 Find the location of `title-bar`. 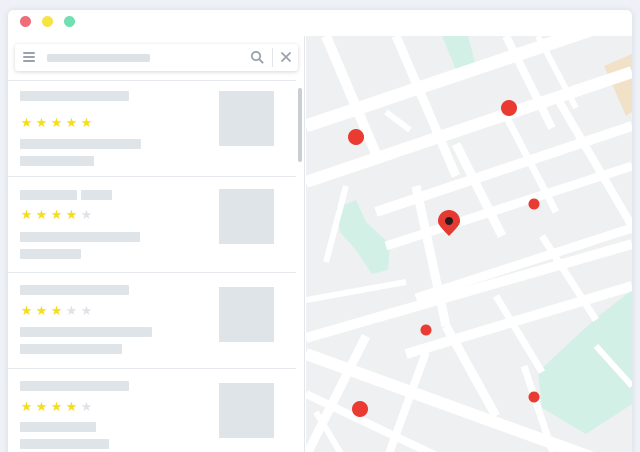

title-bar is located at coordinates (320, 23).